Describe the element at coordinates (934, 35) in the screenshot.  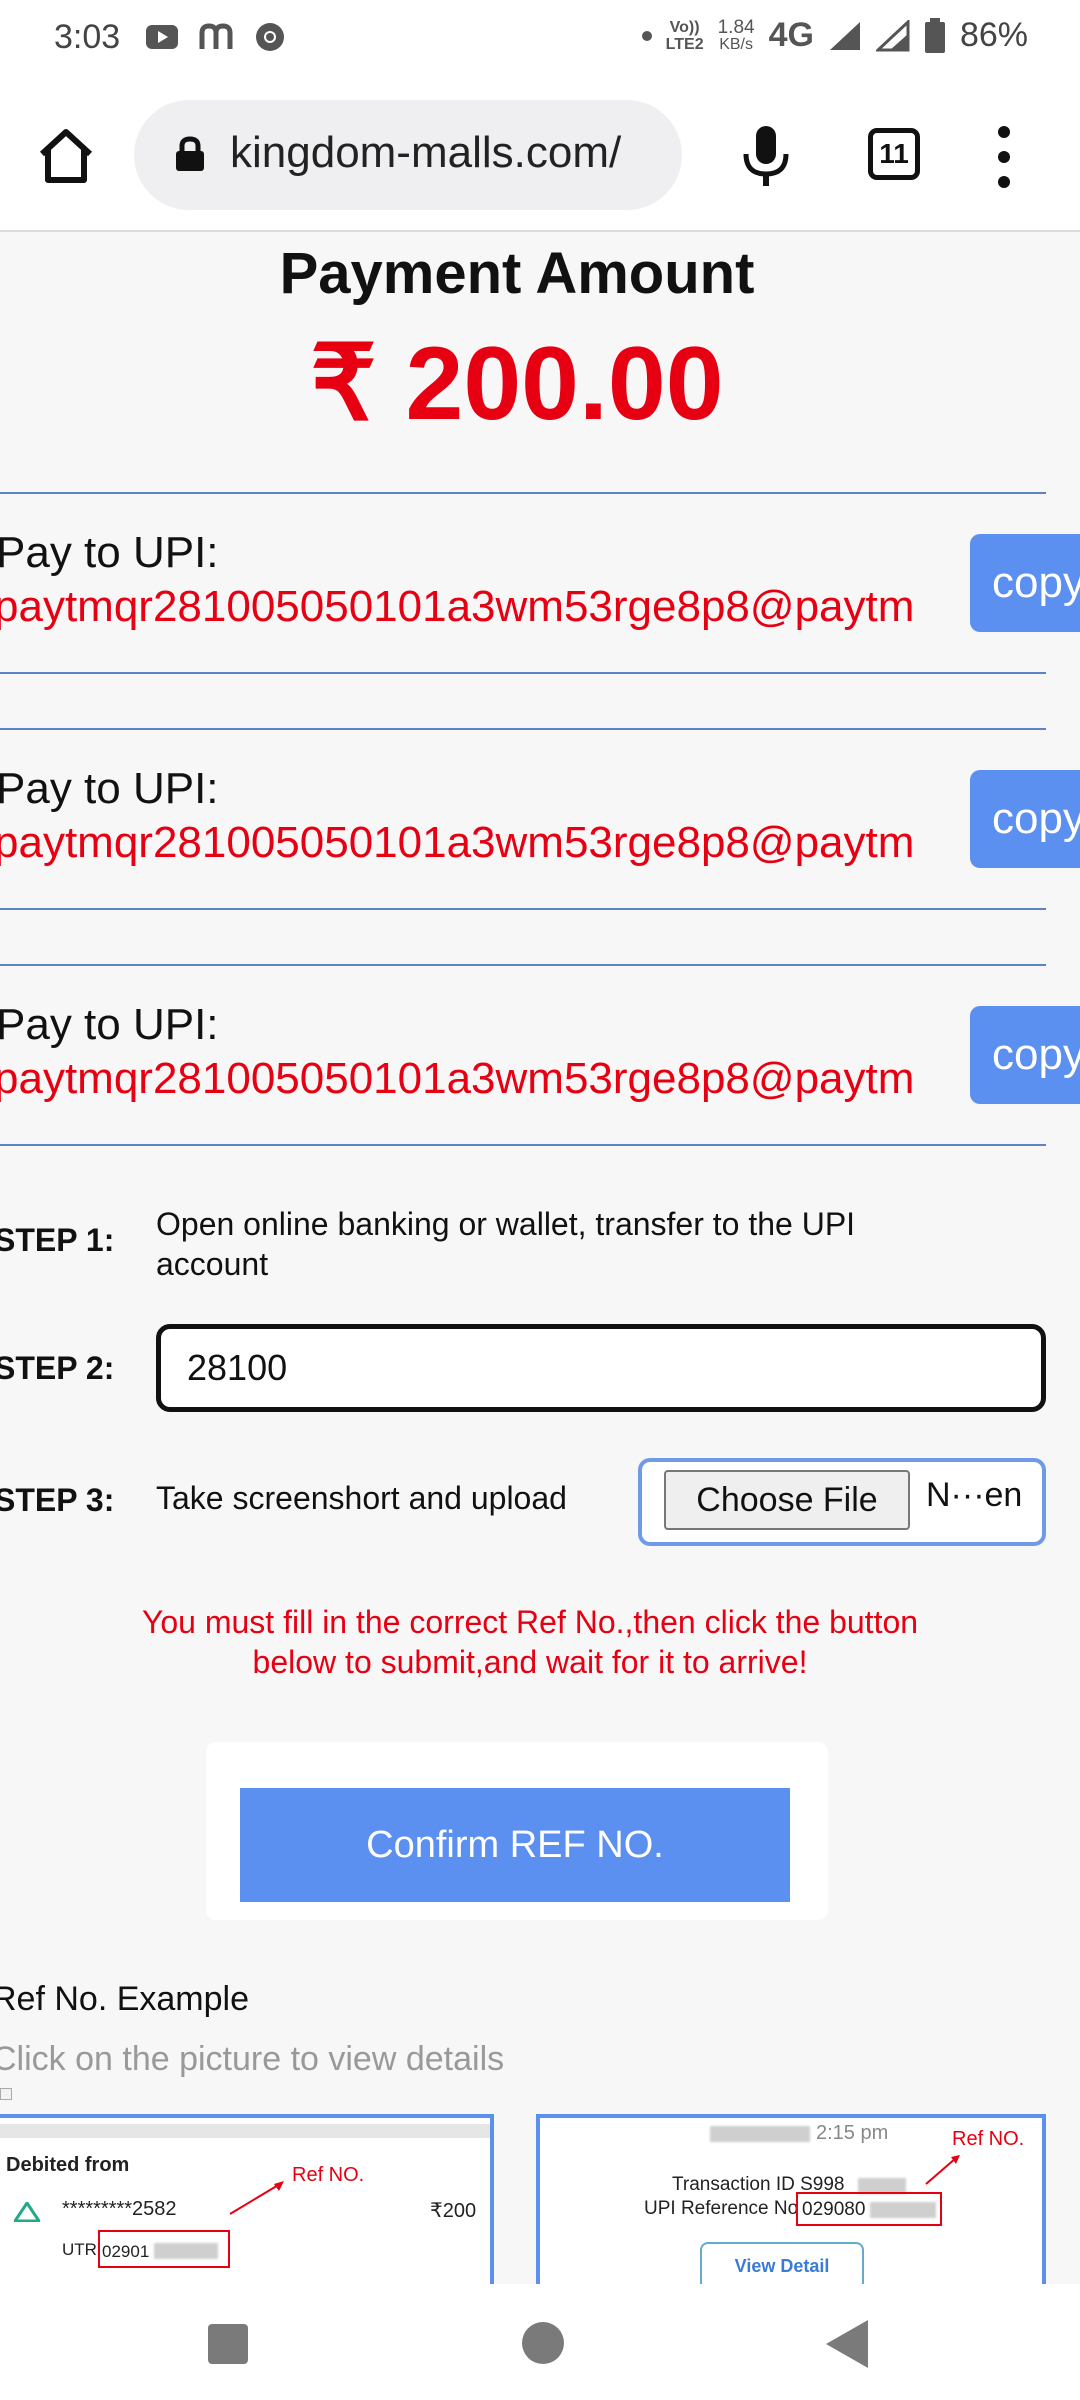
I see `battery-icon` at that location.